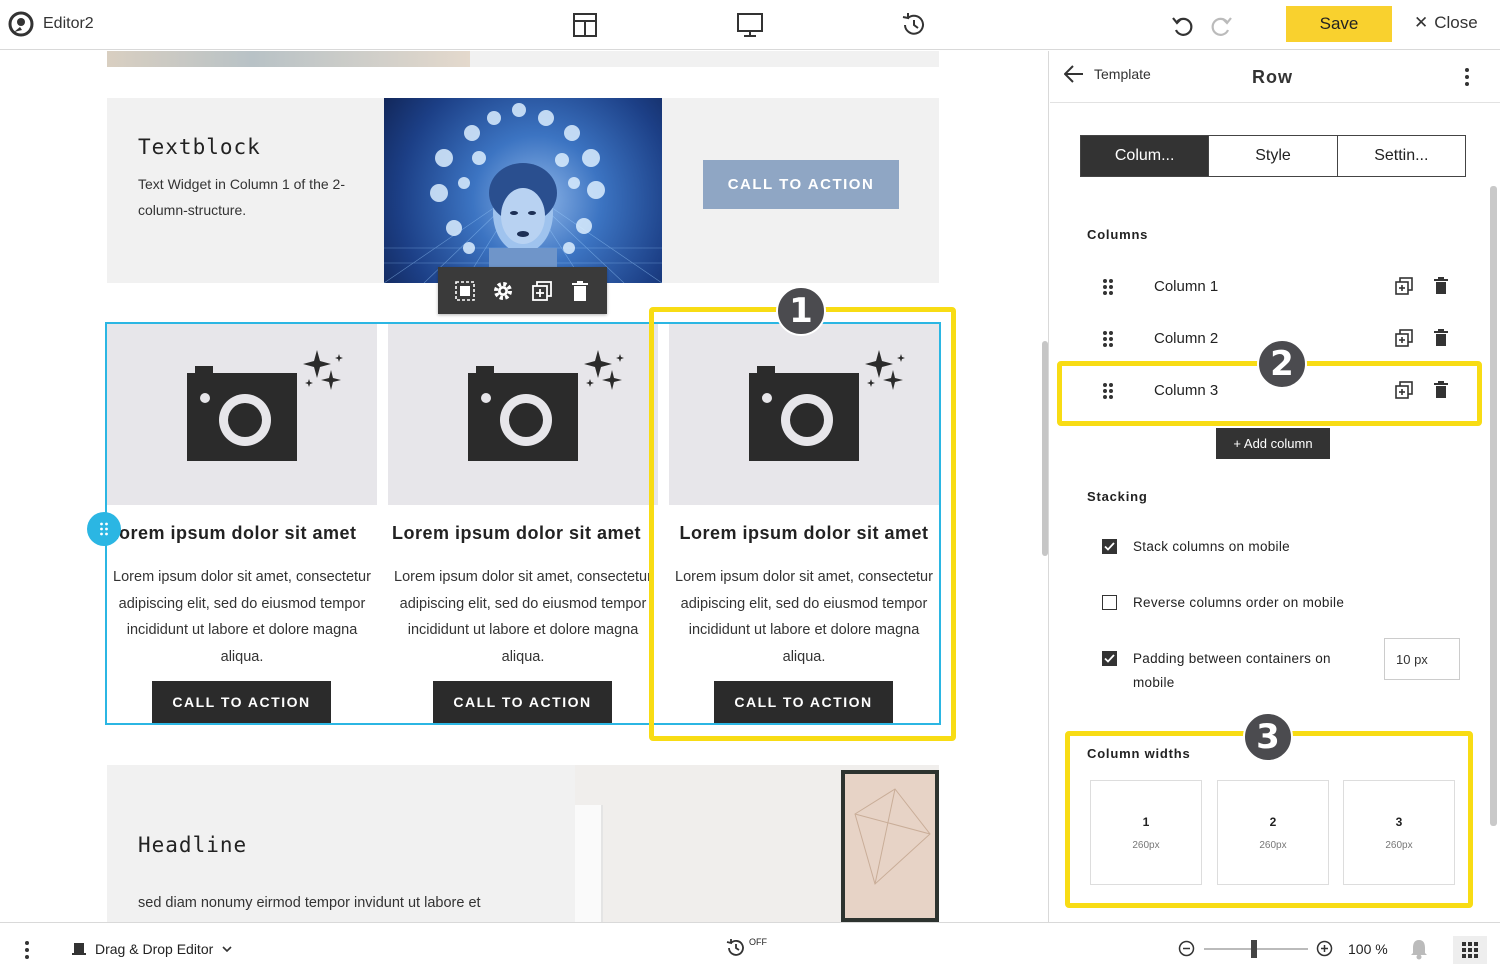  I want to click on tab-style: Style, so click(1273, 156).